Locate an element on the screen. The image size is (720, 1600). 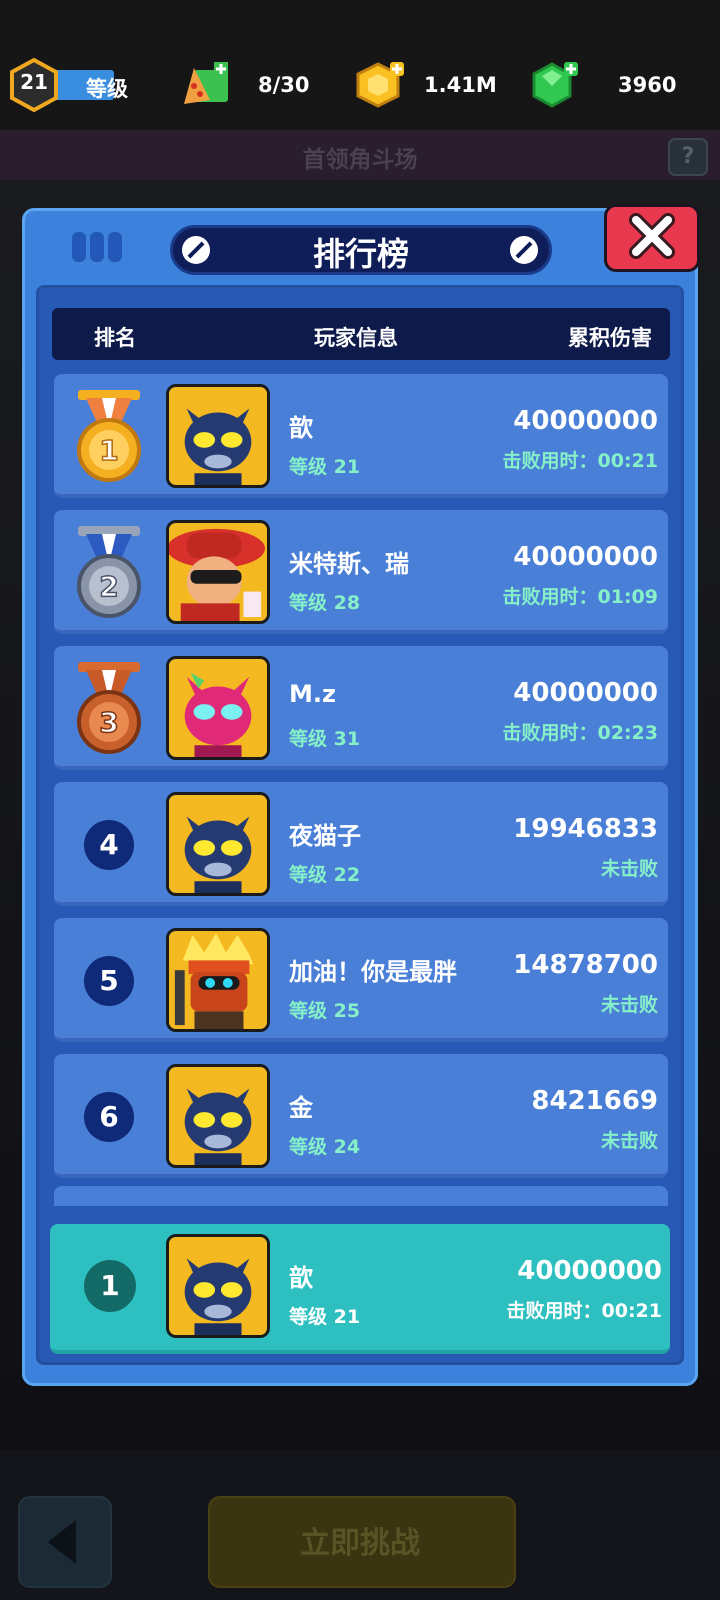
svg-text: 1 is located at coordinates (108, 450).